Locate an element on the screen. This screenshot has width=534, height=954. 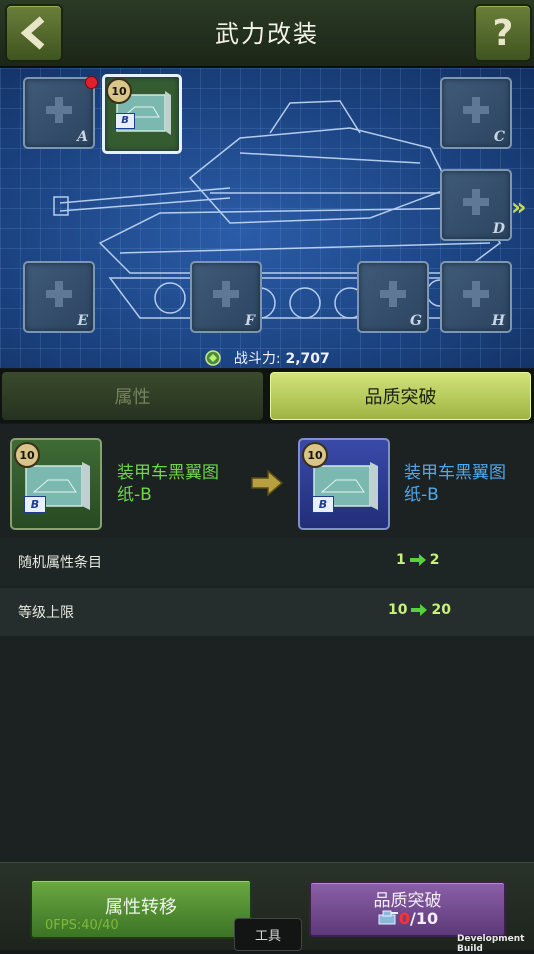
upgraded-item-icon: B 10 is located at coordinates (344, 484).